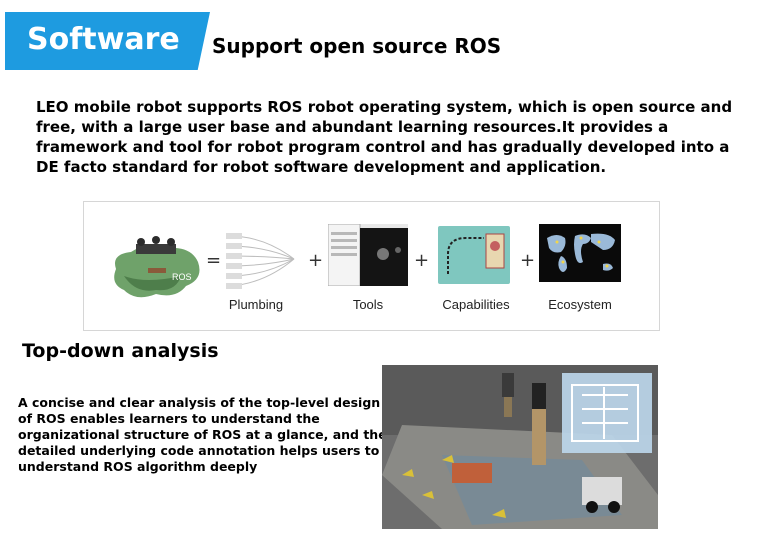 This screenshot has height=535, width=761. Describe the element at coordinates (103, 39) in the screenshot. I see `badge-title: Software` at that location.